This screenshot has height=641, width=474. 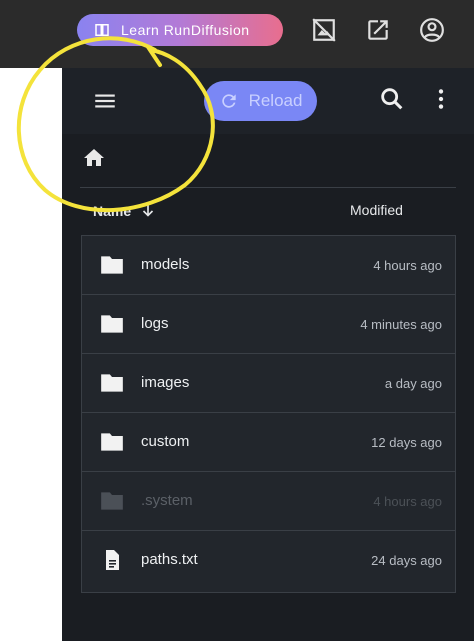 I want to click on account-icon, so click(x=432, y=30).